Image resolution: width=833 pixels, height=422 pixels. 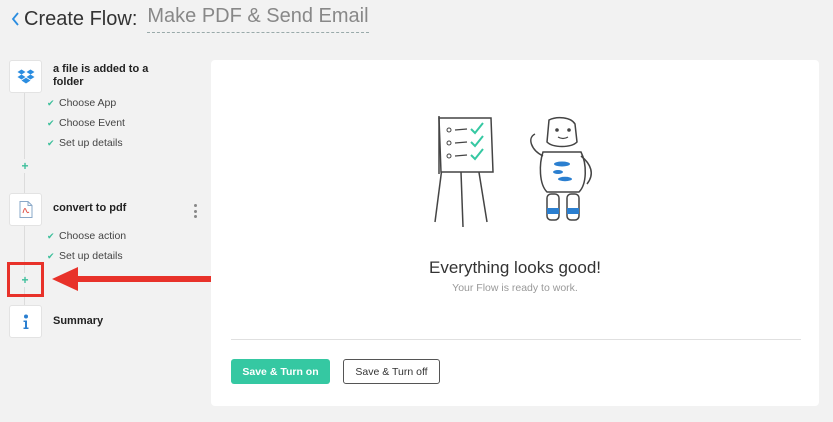 What do you see at coordinates (25, 279) in the screenshot?
I see `highlight-box` at bounding box center [25, 279].